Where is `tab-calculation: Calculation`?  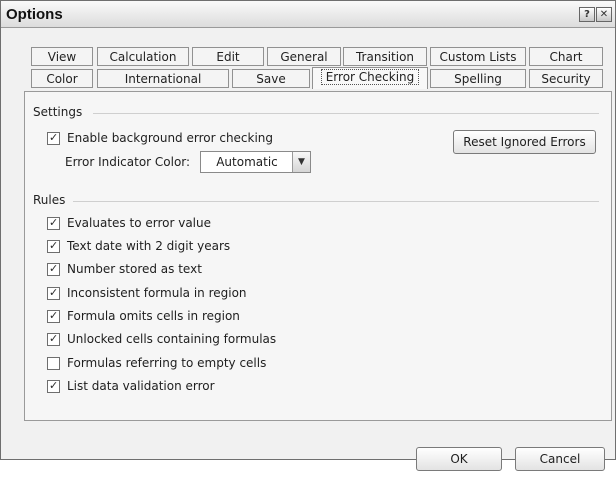 tab-calculation: Calculation is located at coordinates (143, 56).